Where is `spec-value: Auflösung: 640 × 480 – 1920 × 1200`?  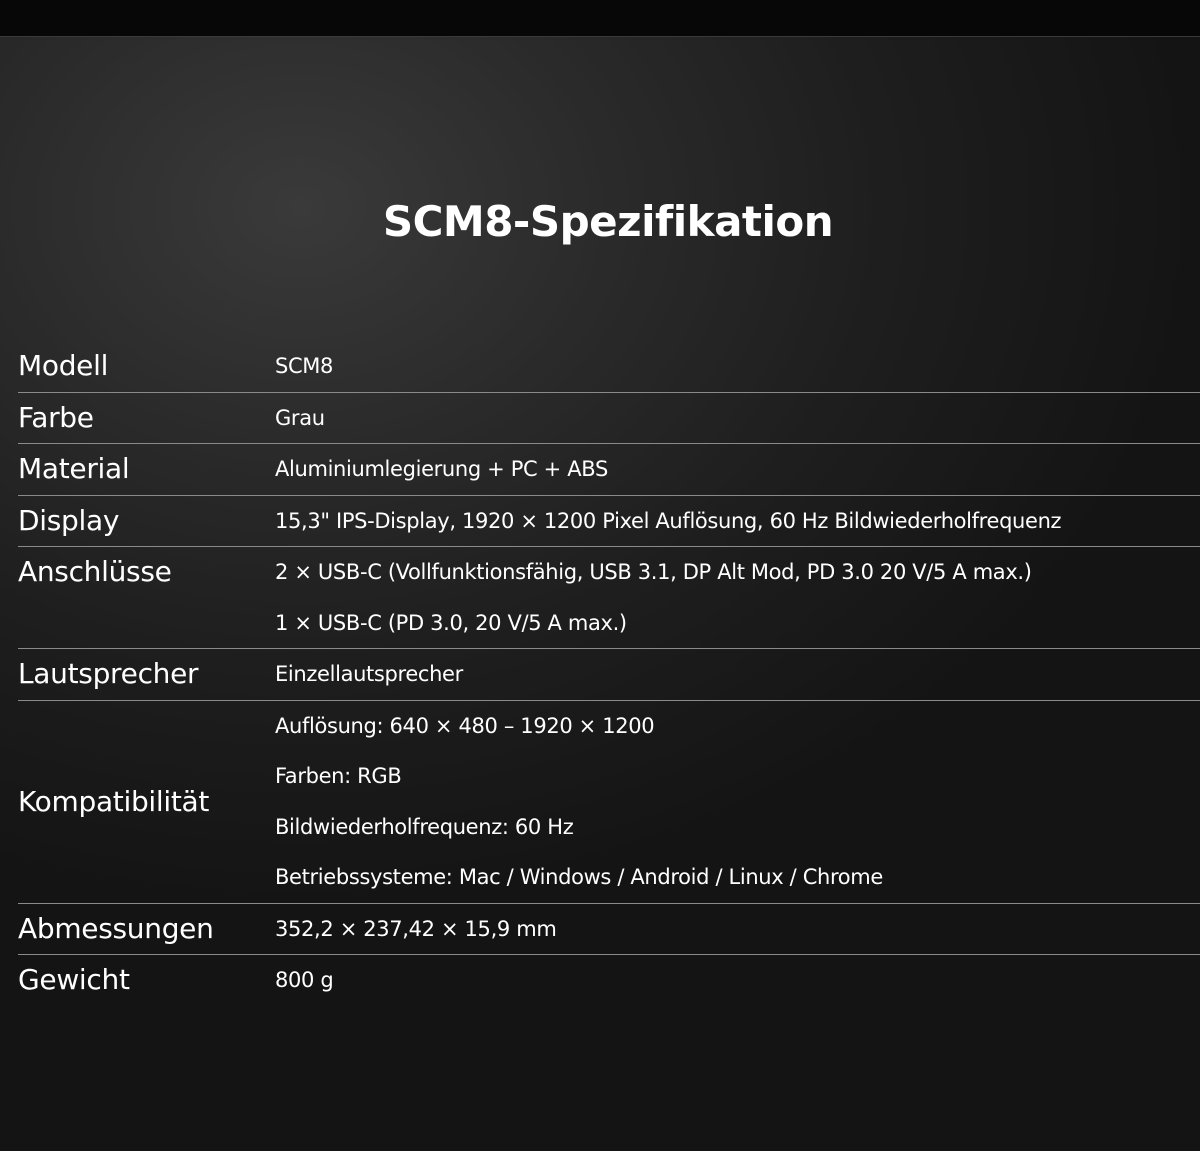 spec-value: Auflösung: 640 × 480 – 1920 × 1200 is located at coordinates (465, 725).